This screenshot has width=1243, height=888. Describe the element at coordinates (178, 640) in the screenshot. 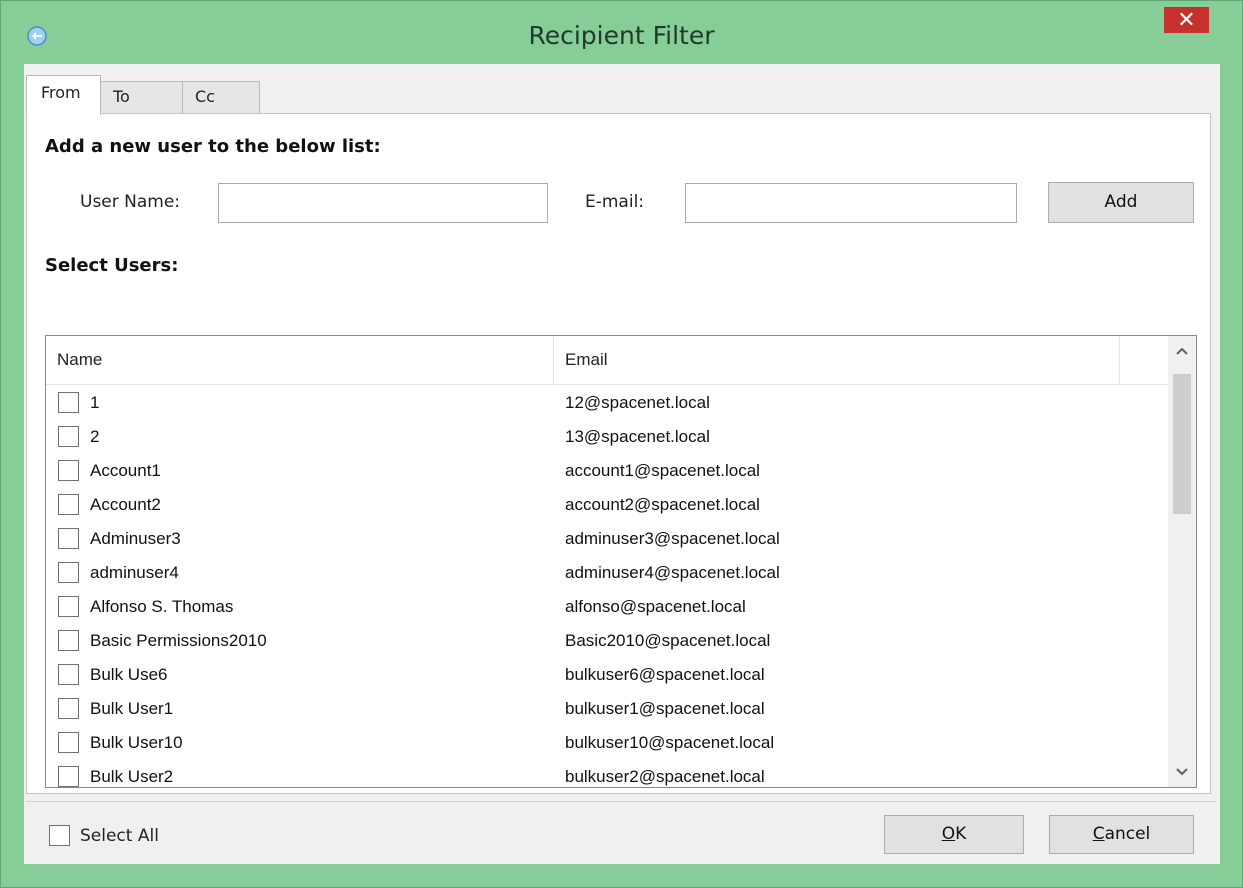

I see `row-name: Basic Permissions2010` at that location.